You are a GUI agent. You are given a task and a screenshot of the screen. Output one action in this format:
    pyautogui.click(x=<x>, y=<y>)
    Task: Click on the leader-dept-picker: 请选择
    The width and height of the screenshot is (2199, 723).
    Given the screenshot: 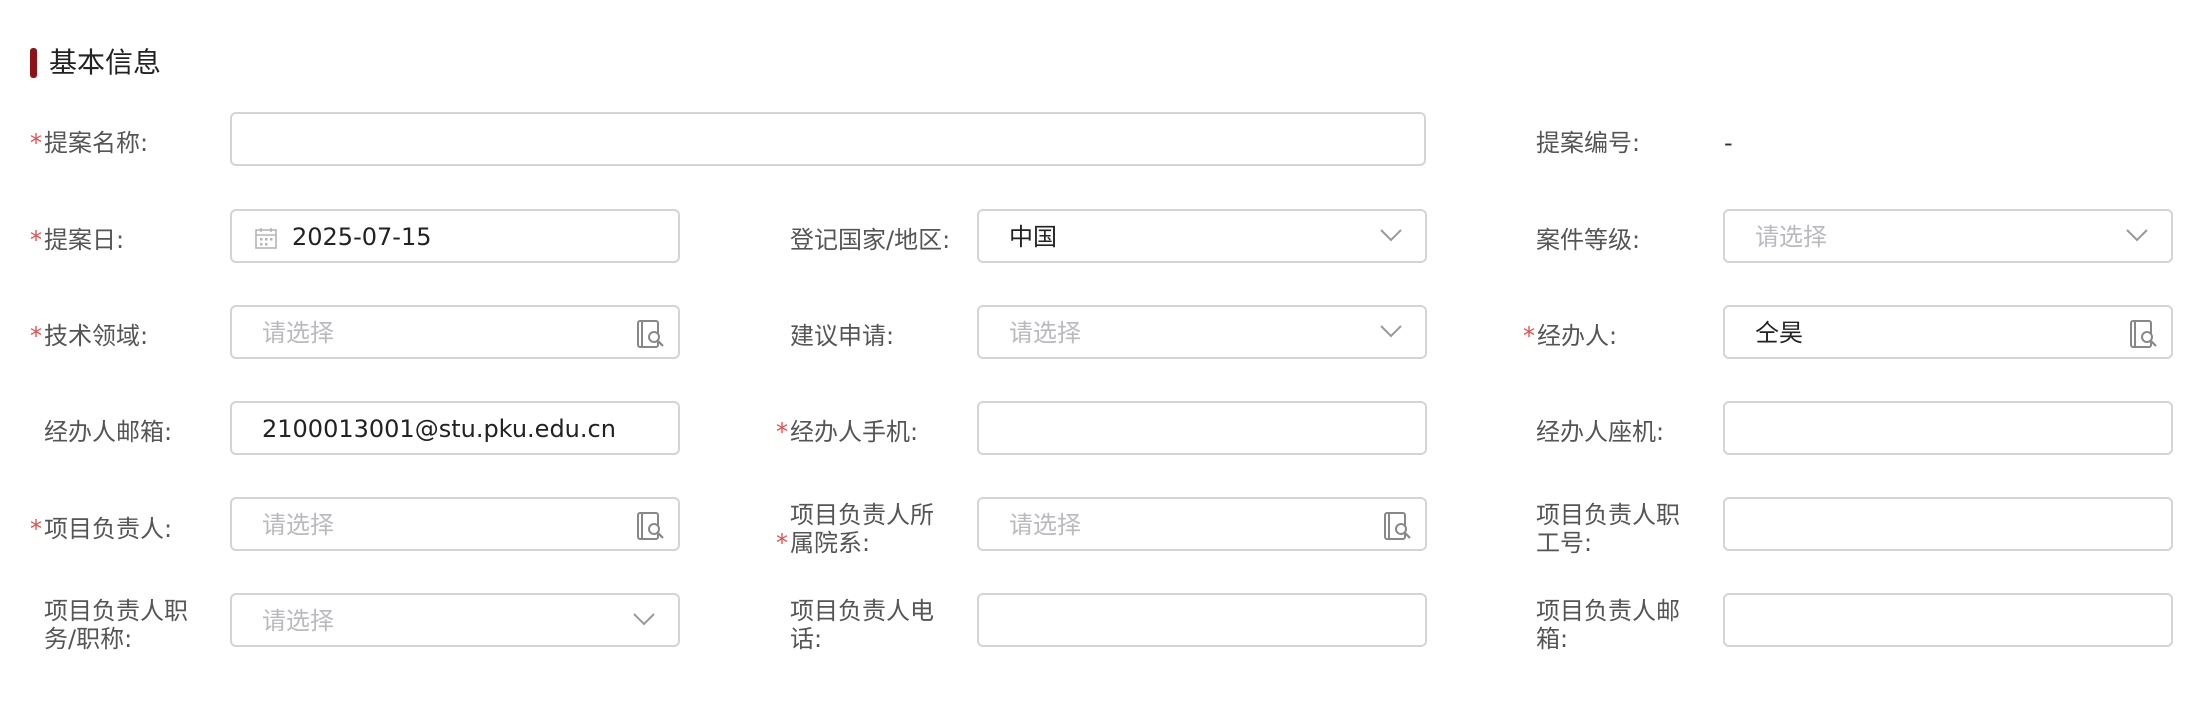 What is the action you would take?
    pyautogui.click(x=1202, y=524)
    